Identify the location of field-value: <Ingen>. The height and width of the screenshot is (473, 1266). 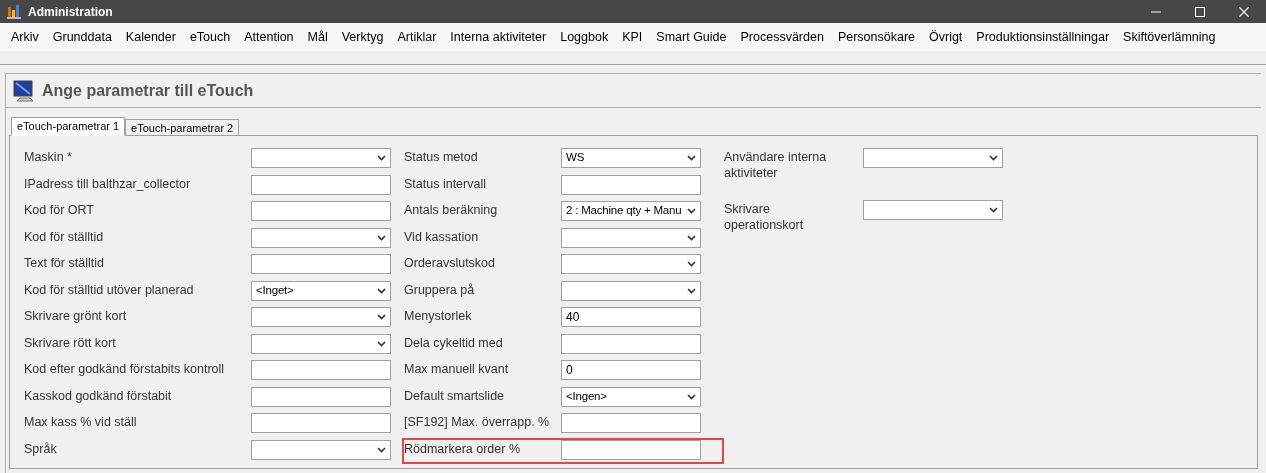
(586, 396).